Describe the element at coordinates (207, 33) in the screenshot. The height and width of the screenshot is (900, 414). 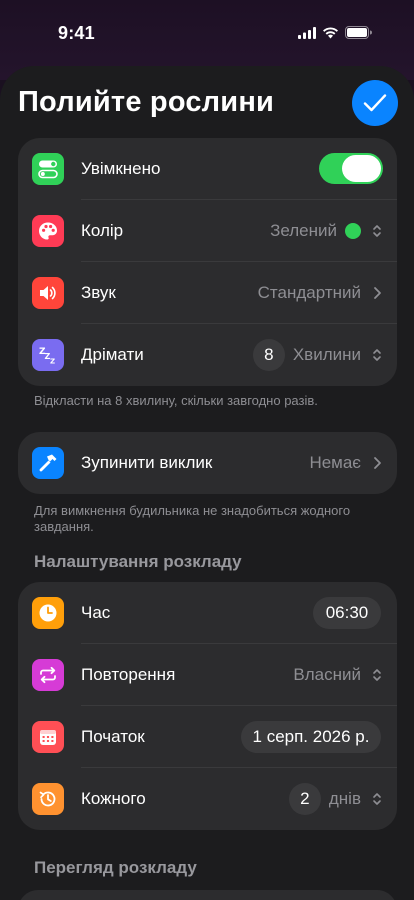
I see `status-bar: 9:41` at that location.